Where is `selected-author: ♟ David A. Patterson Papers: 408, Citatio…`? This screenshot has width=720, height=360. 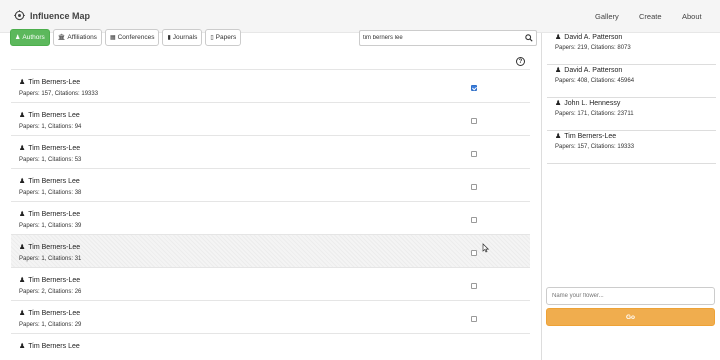 selected-author: ♟ David A. Patterson Papers: 408, Citatio… is located at coordinates (631, 82).